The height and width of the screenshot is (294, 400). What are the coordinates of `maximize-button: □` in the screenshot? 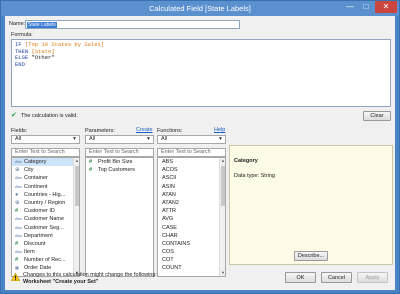 It's located at (366, 7).